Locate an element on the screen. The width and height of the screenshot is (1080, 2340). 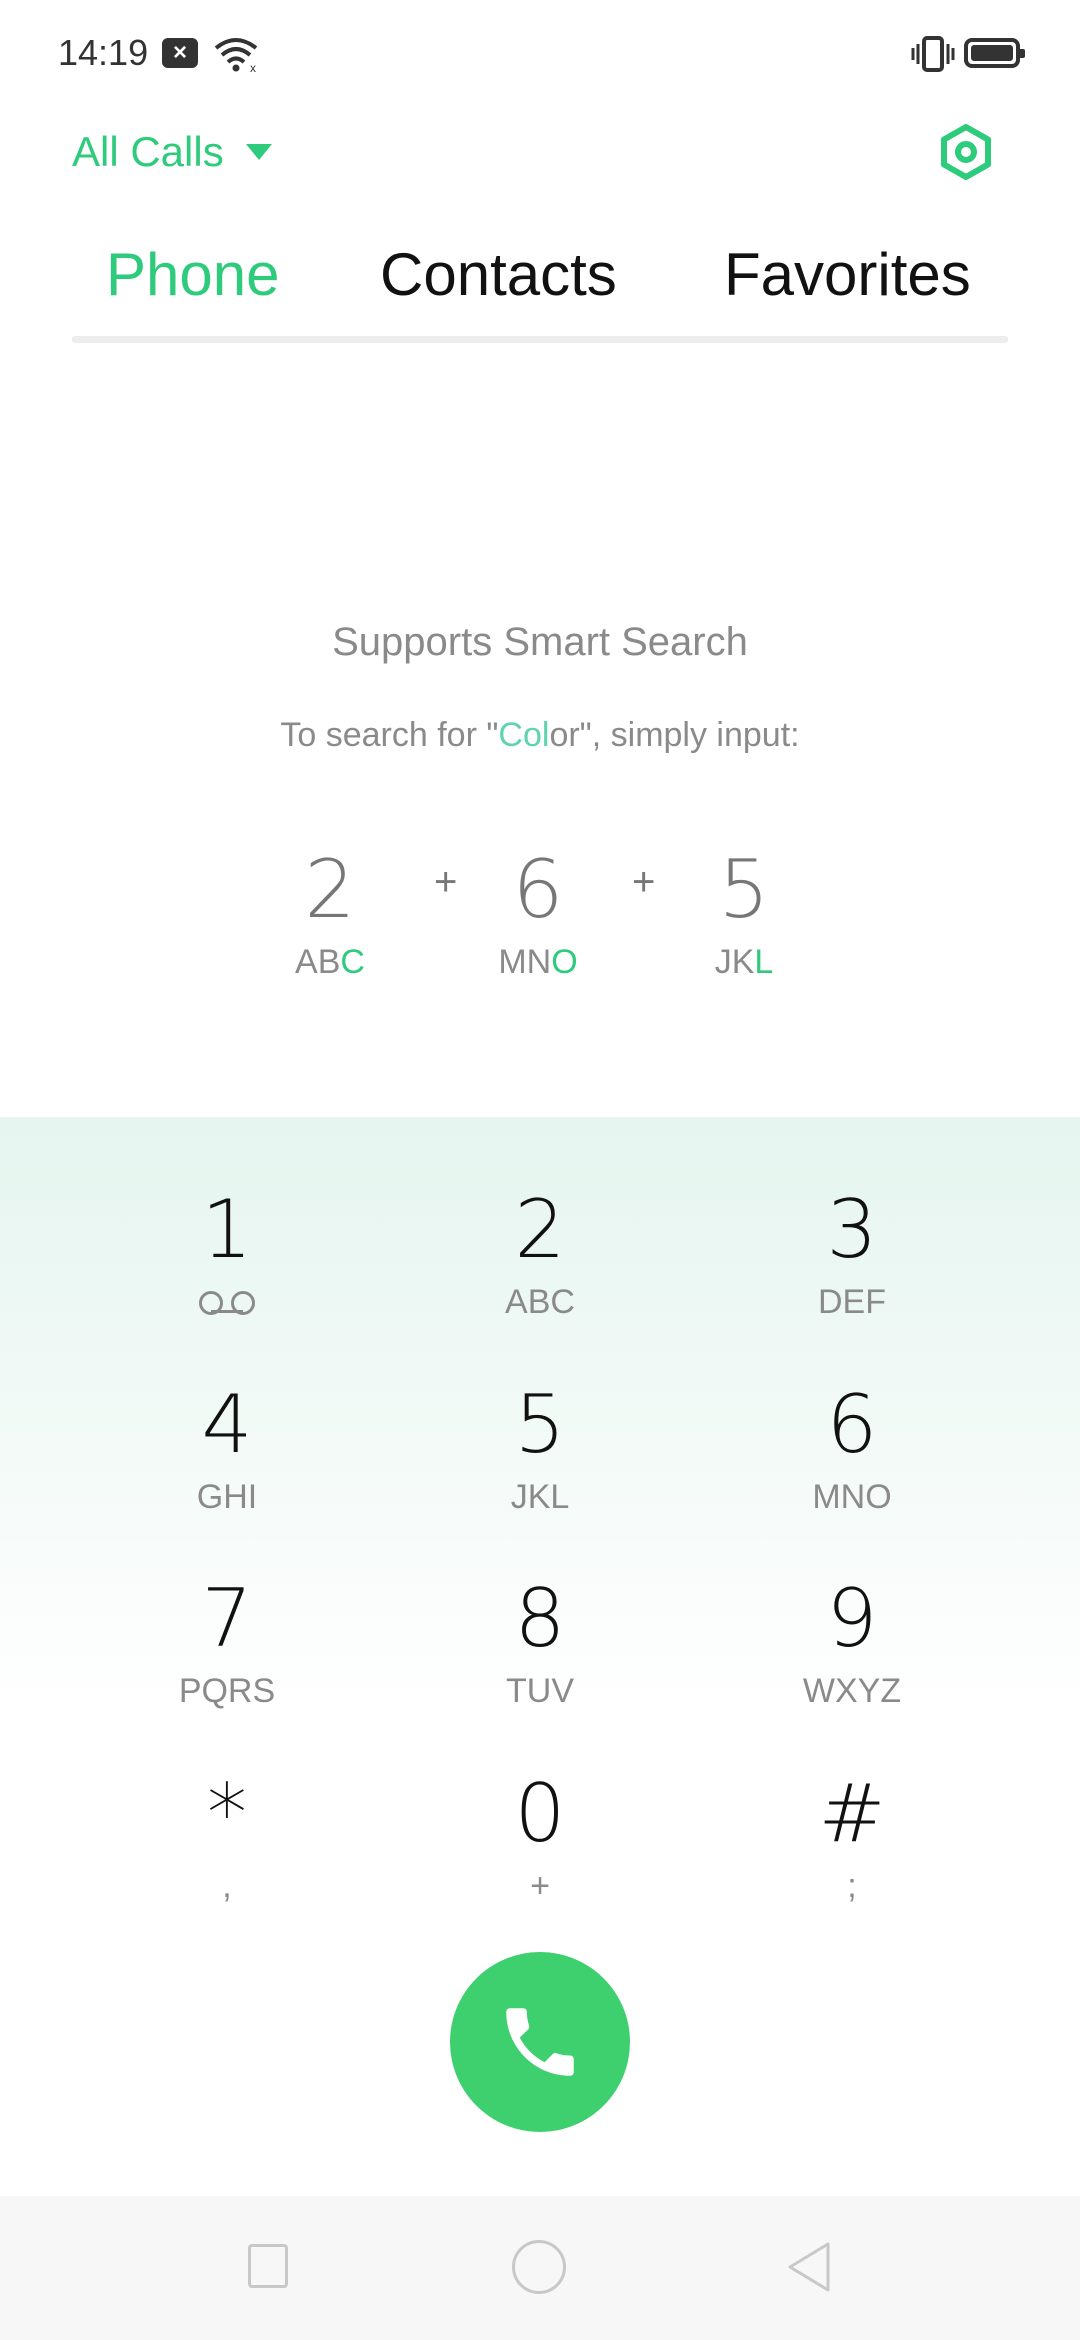
key-0: 0 + is located at coordinates (540, 1849).